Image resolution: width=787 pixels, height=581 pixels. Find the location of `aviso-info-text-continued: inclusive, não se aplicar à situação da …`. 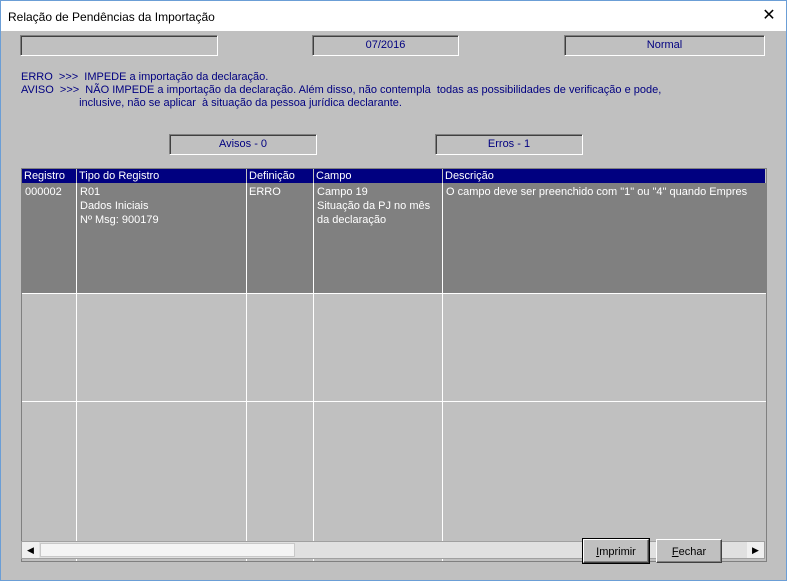

aviso-info-text-continued: inclusive, não se aplicar à situação da … is located at coordinates (211, 103).